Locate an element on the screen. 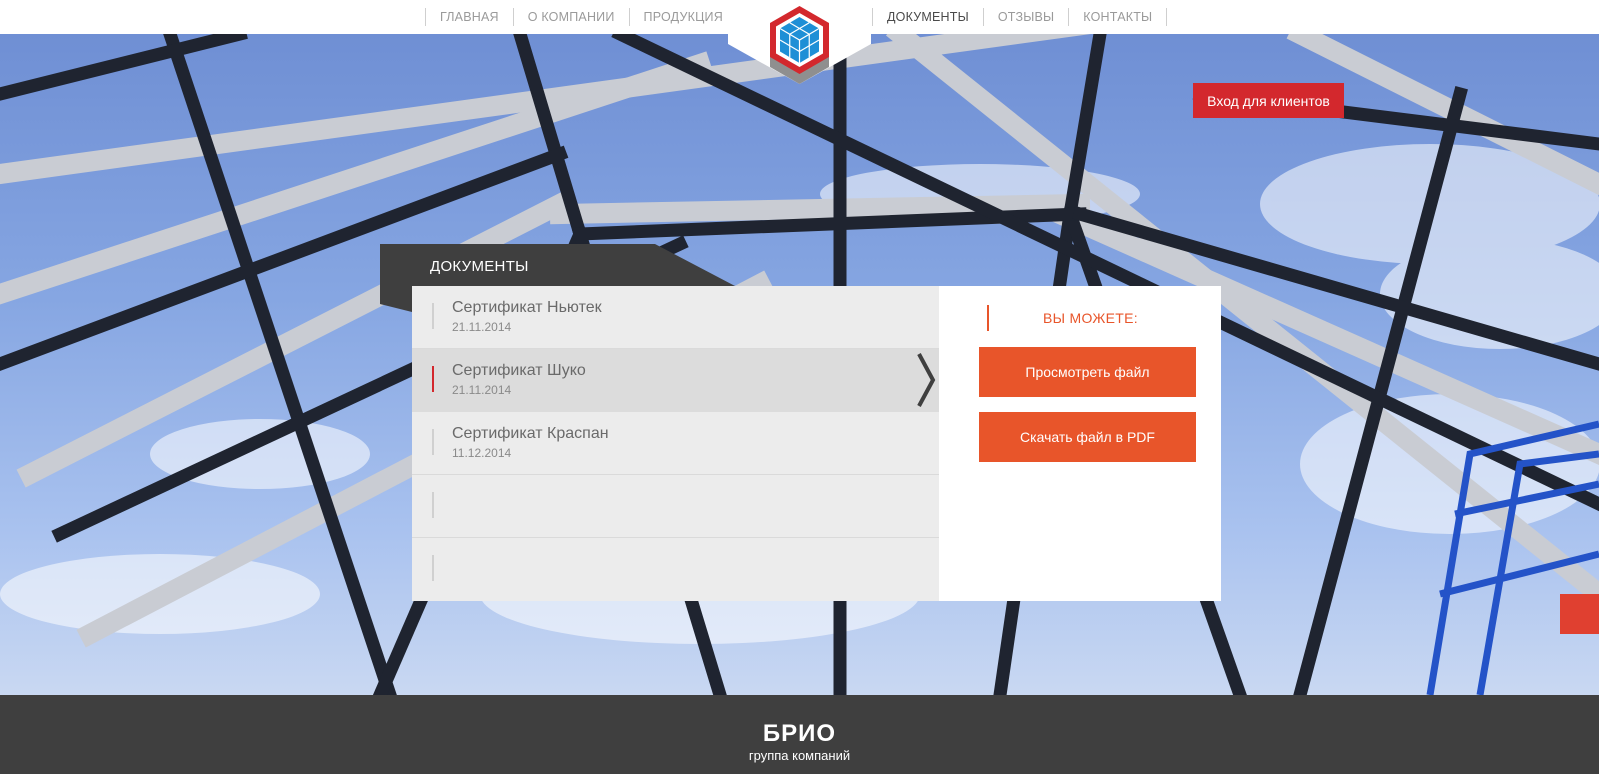 This screenshot has width=1599, height=774. document-date: 11.12.2014 is located at coordinates (482, 453).